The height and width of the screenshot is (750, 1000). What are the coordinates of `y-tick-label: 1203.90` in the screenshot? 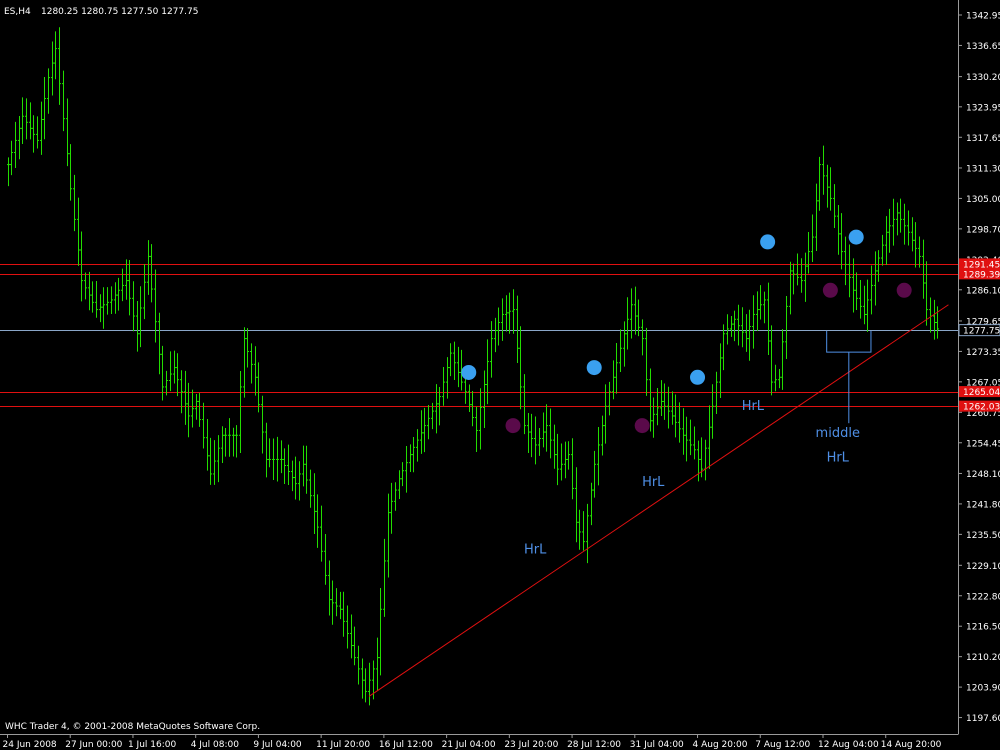 It's located at (983, 689).